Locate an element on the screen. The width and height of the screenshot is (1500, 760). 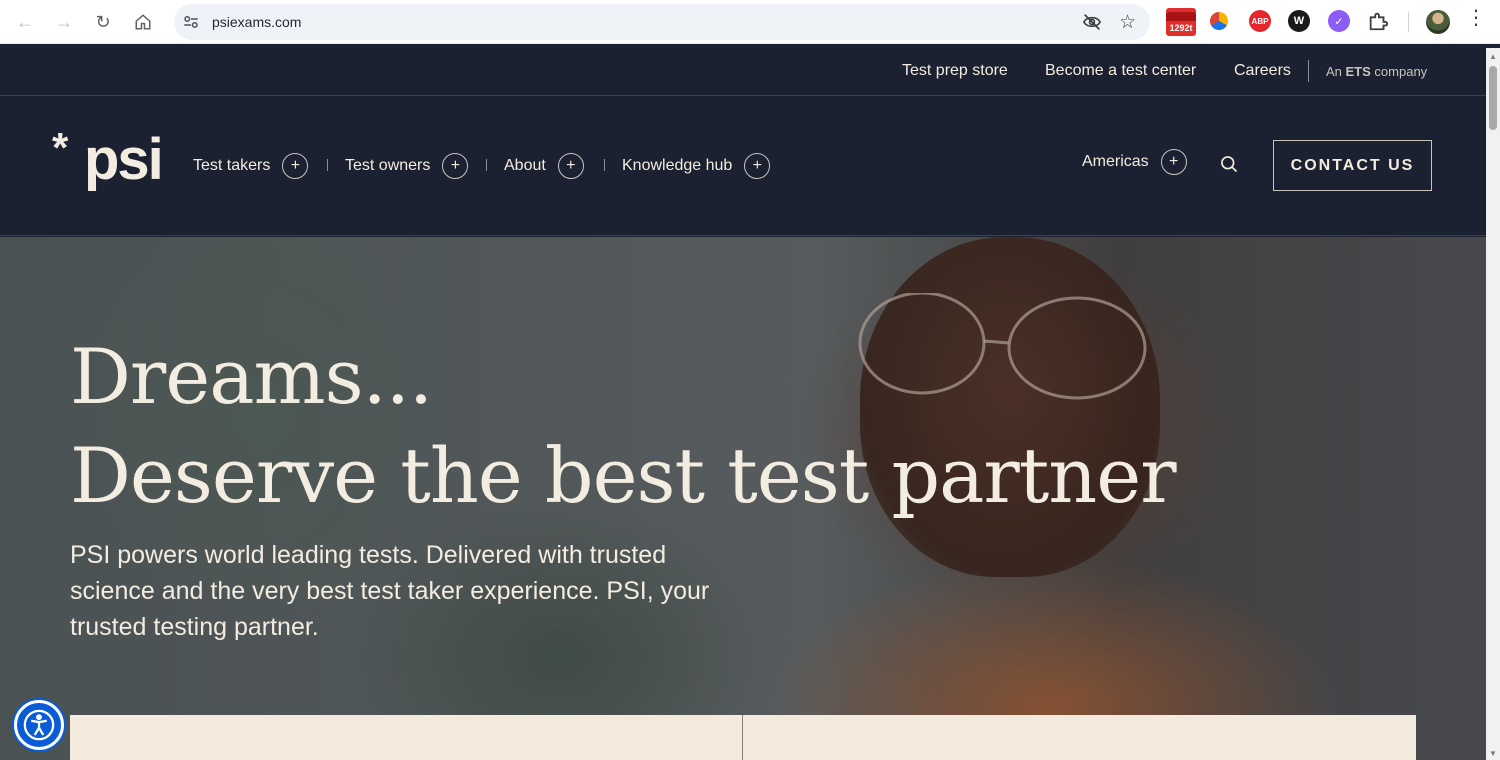
home-icon is located at coordinates (143, 22).